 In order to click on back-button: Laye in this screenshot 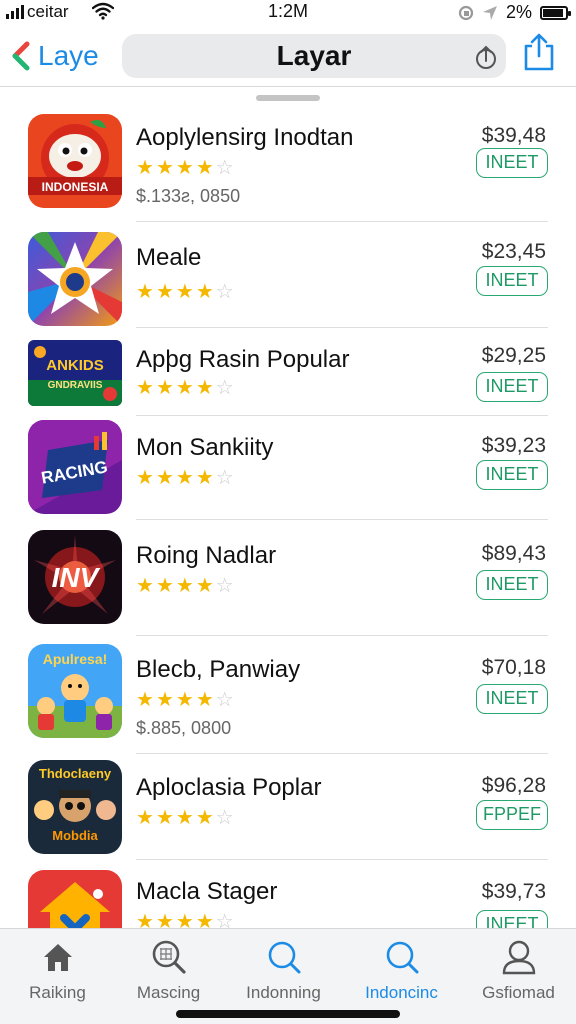, I will do `click(54, 56)`.